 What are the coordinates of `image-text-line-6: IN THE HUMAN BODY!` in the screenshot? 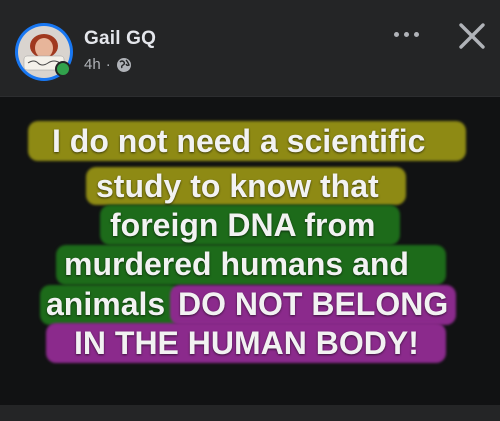 It's located at (246, 343).